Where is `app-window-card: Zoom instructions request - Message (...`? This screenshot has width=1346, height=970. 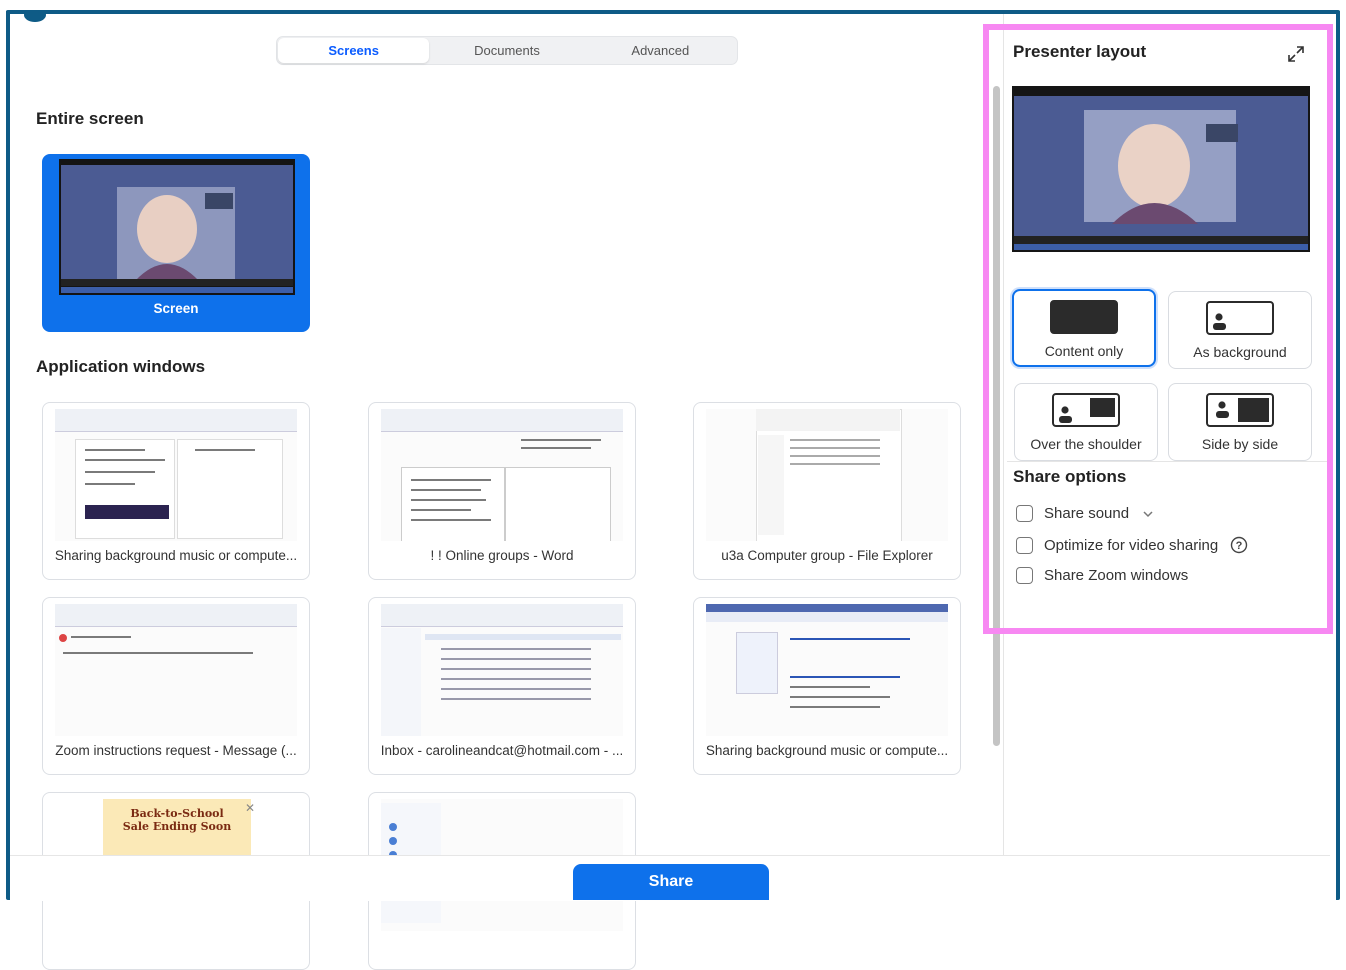
app-window-card: Zoom instructions request - Message (... is located at coordinates (176, 686).